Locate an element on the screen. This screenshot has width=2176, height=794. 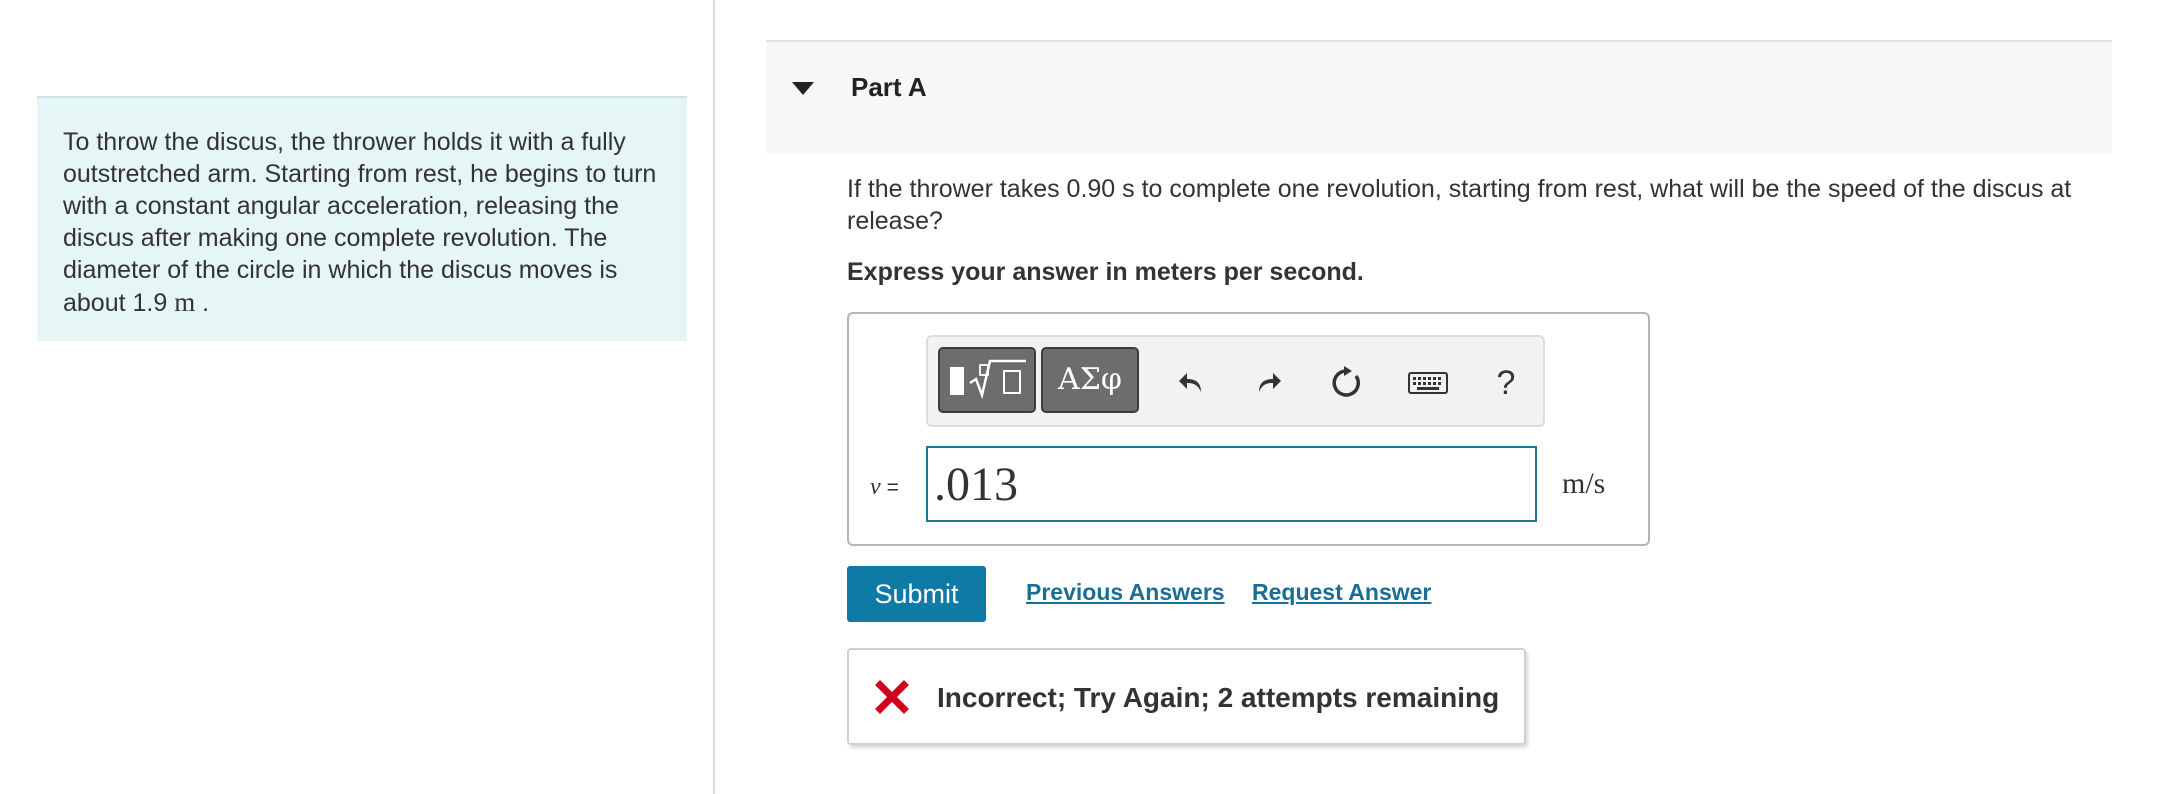
answer-box: ΑΣφ ? v = m/s is located at coordinates (1248, 429).